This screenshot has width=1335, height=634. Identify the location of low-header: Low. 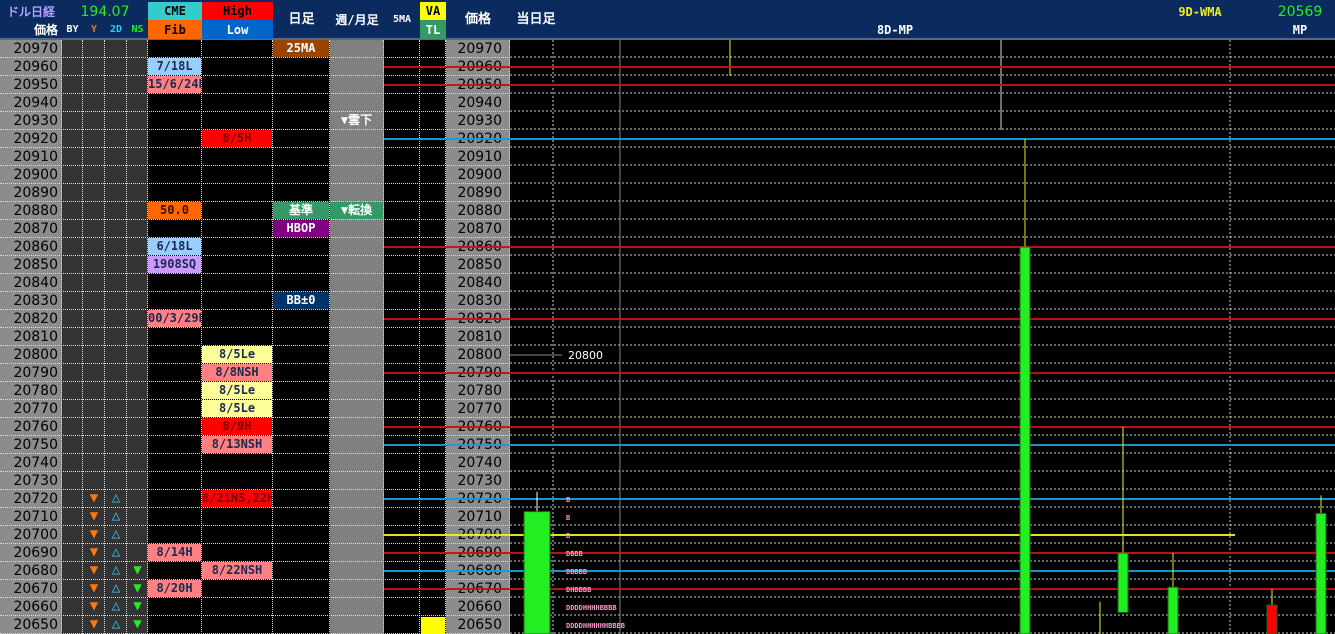
(237, 29).